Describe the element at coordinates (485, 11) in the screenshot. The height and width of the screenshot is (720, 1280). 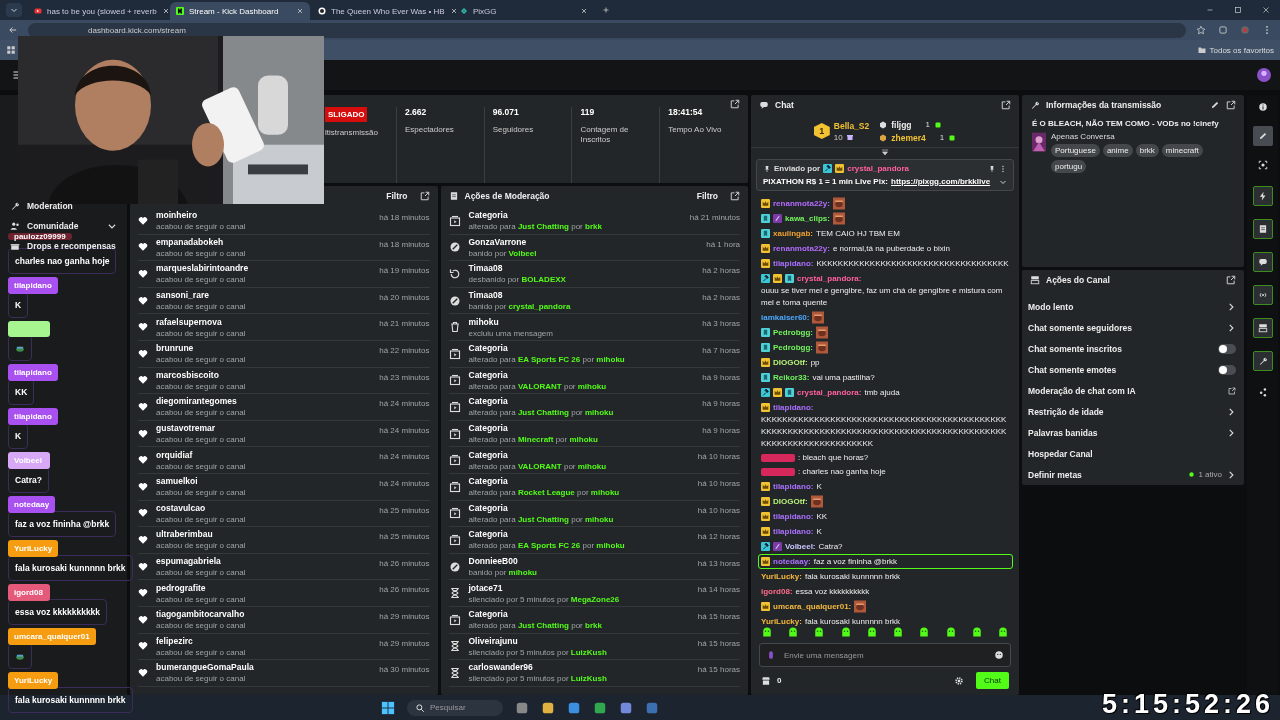
I see `tab-title: PixGG` at that location.